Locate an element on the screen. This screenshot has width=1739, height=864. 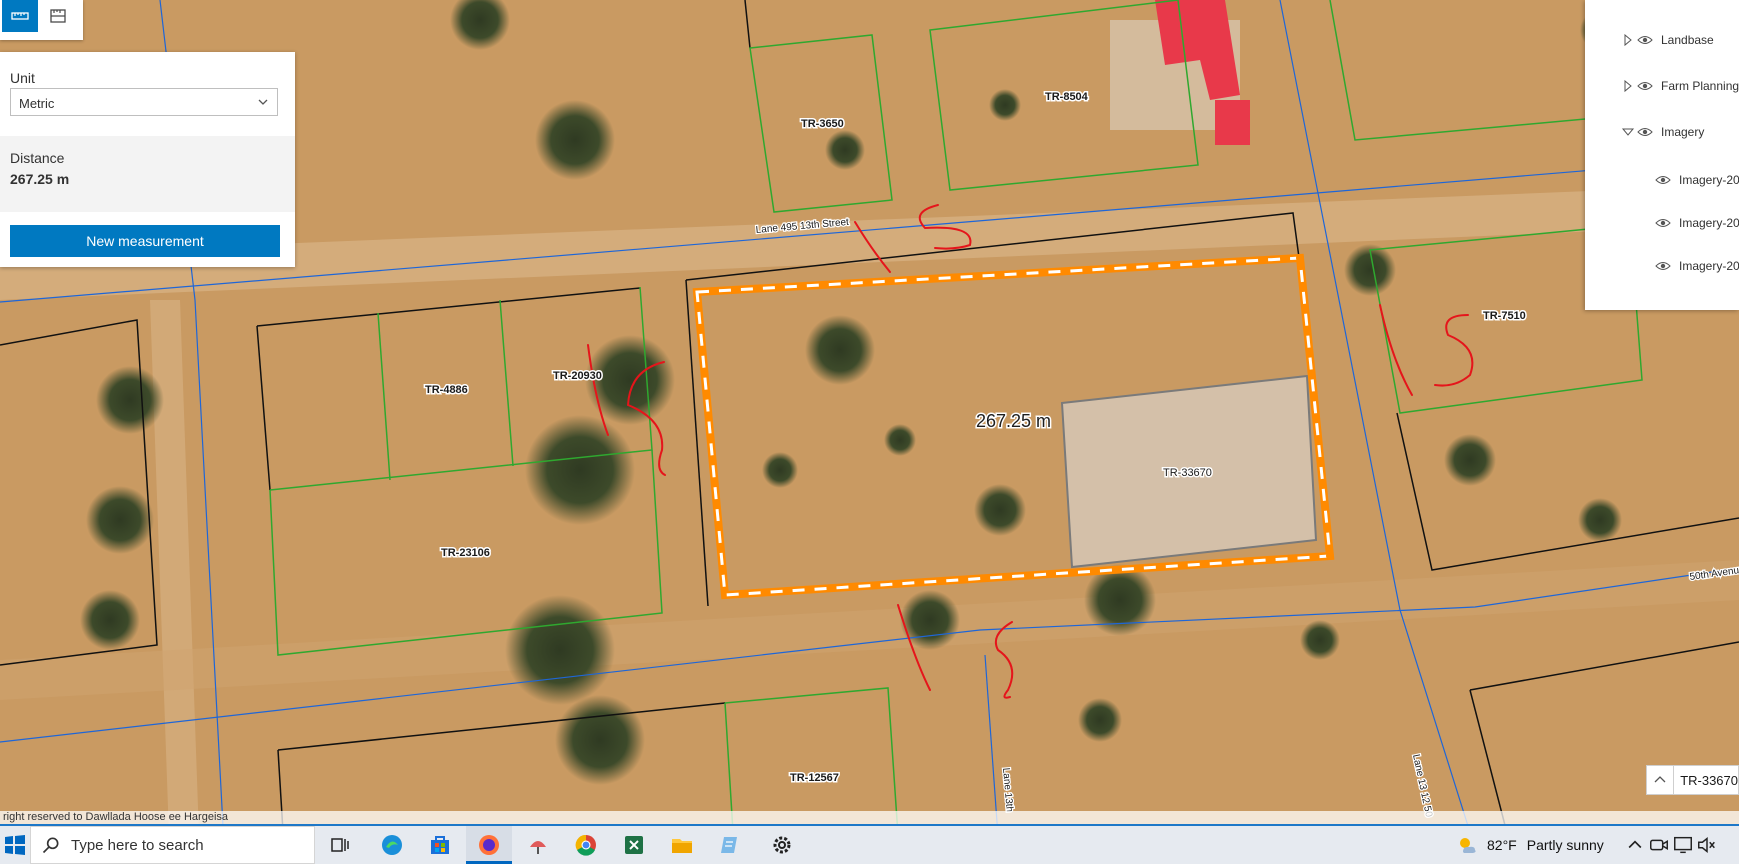
taskbar-file-explorer is located at coordinates (682, 845).